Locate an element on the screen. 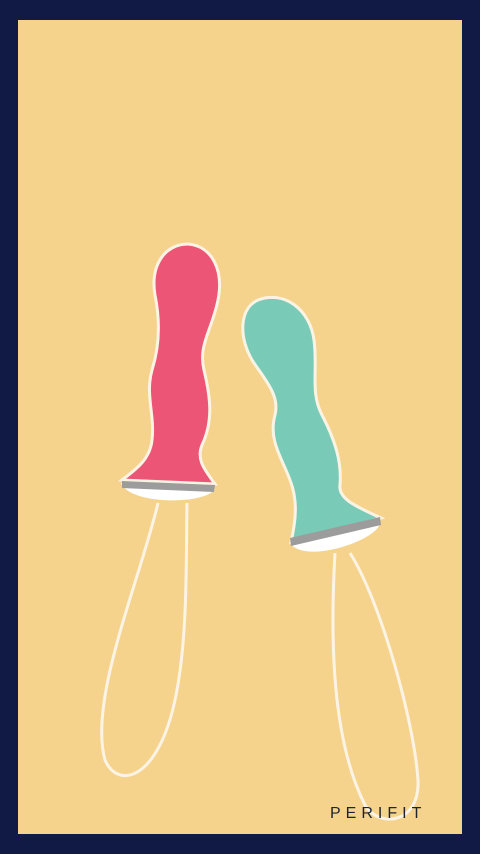  teal-probe-body is located at coordinates (313, 420).